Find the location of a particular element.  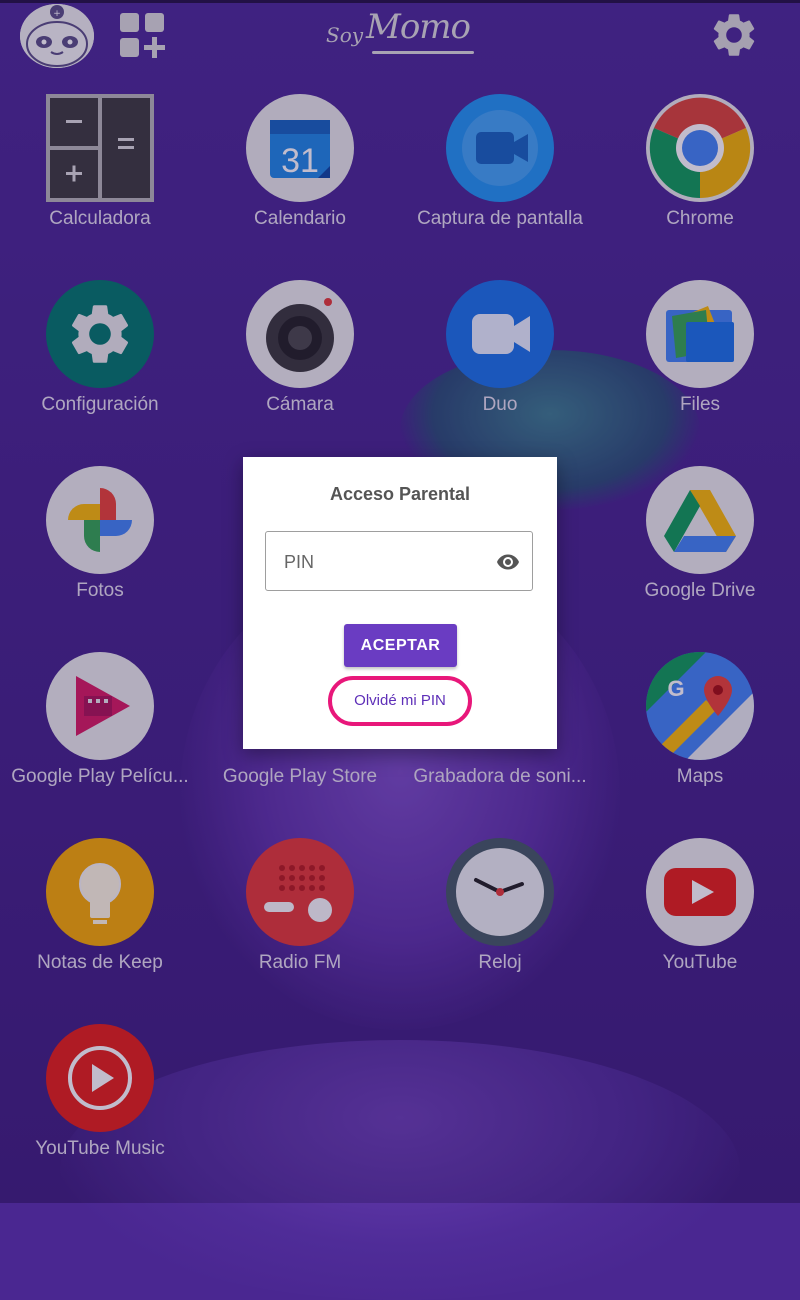

pin-field is located at coordinates (399, 561).